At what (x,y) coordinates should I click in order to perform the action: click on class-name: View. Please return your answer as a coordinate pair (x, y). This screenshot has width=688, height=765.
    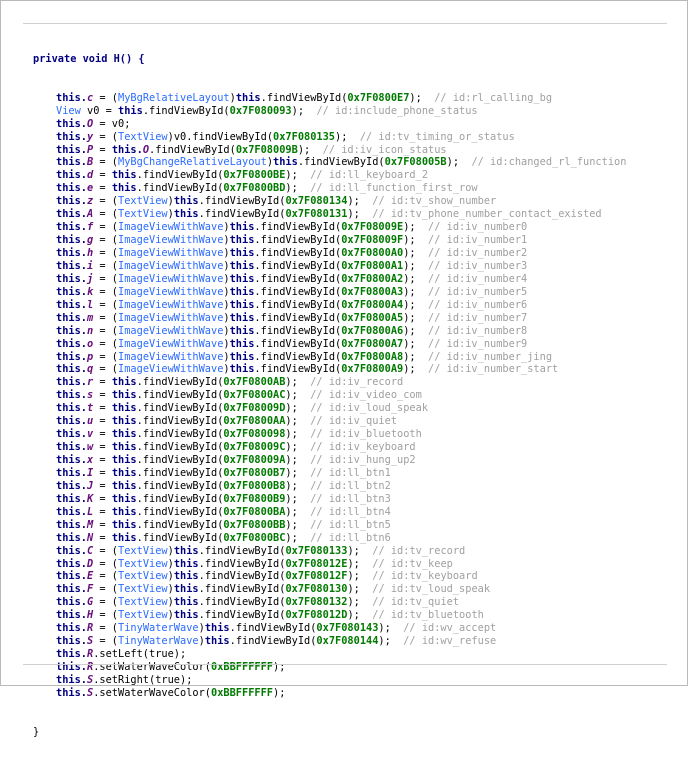
    Looking at the image, I should click on (68, 110).